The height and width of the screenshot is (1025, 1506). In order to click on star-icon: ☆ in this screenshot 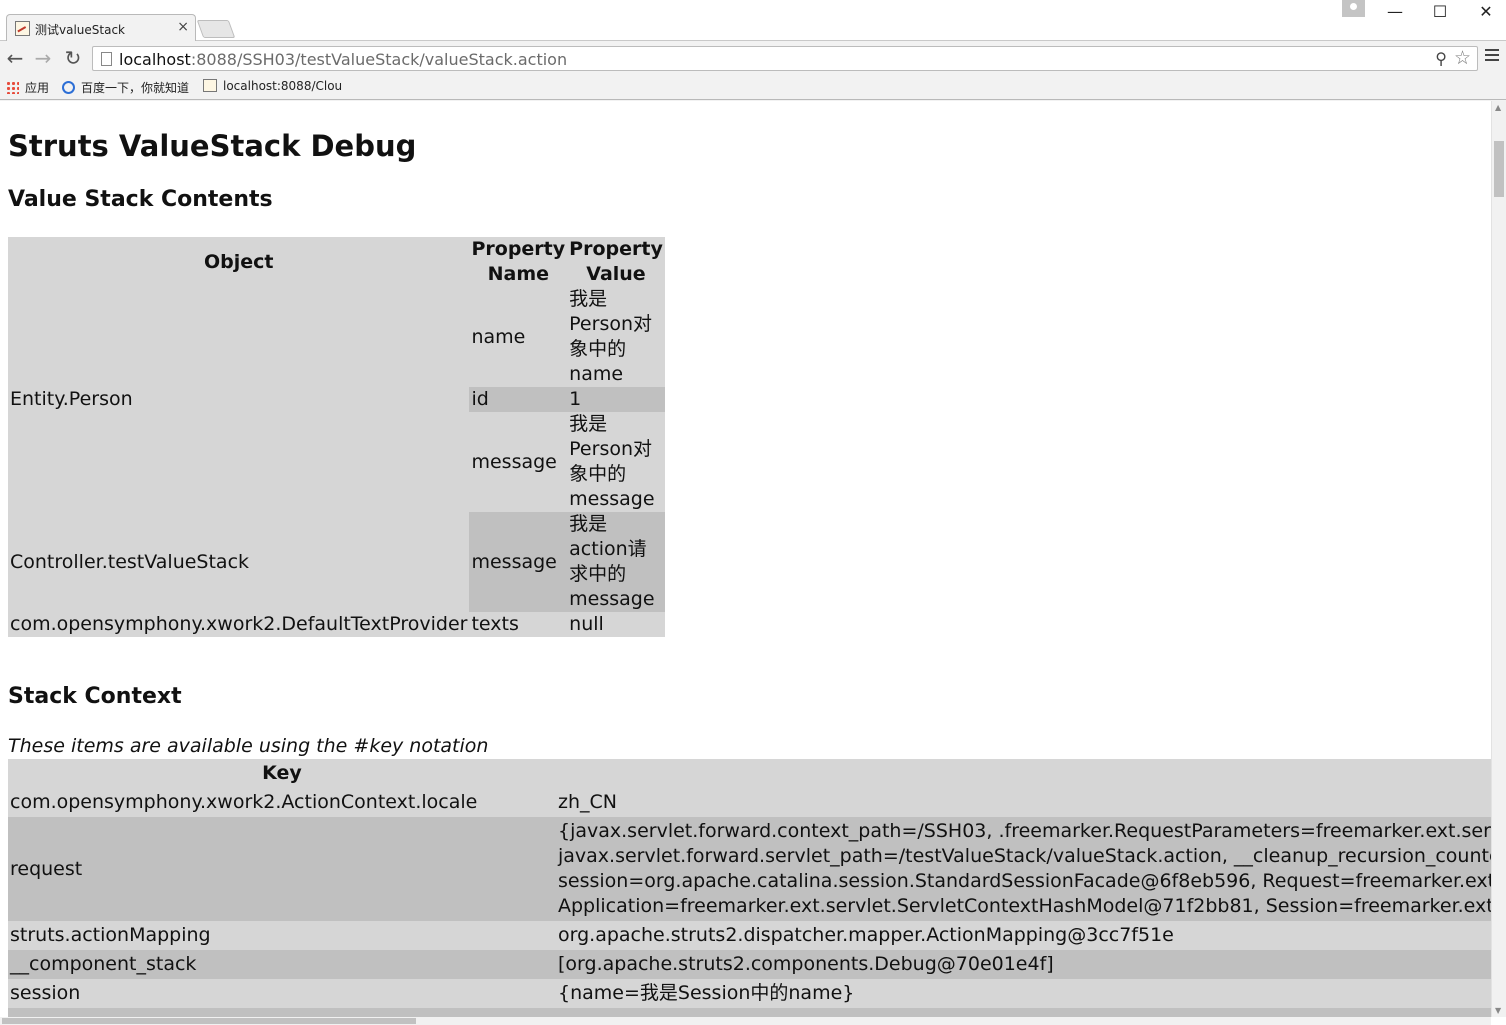, I will do `click(1462, 58)`.